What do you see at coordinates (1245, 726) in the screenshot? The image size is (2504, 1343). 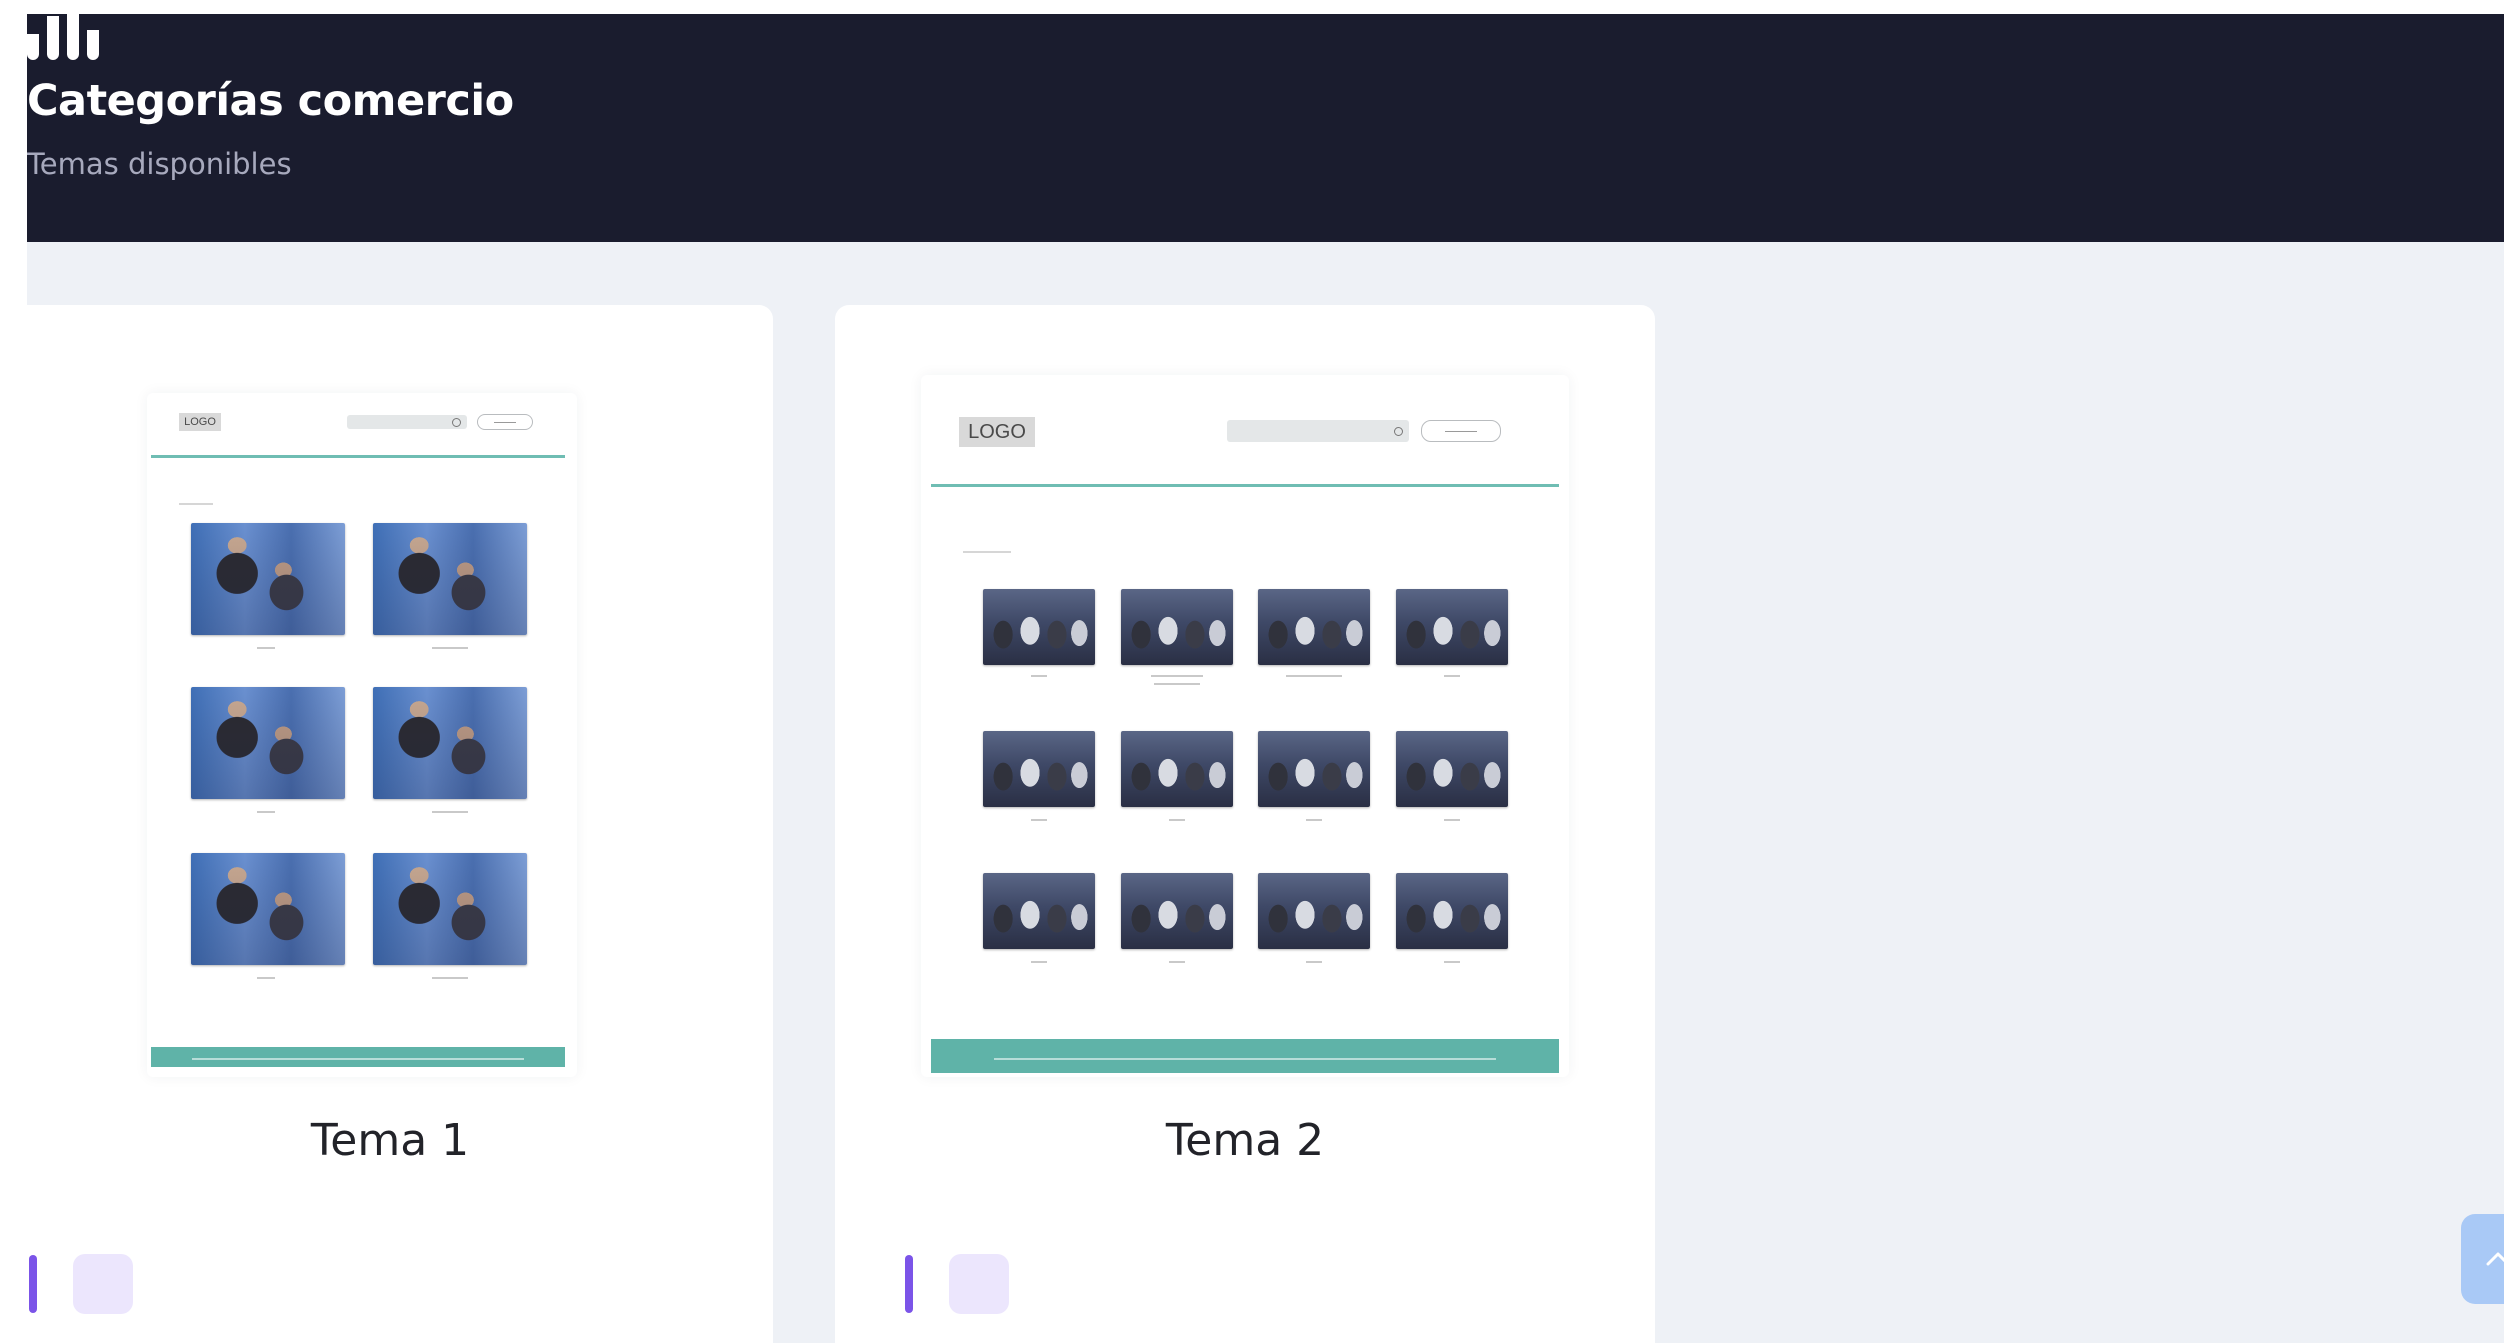 I see `theme-preview-2: LOGO` at bounding box center [1245, 726].